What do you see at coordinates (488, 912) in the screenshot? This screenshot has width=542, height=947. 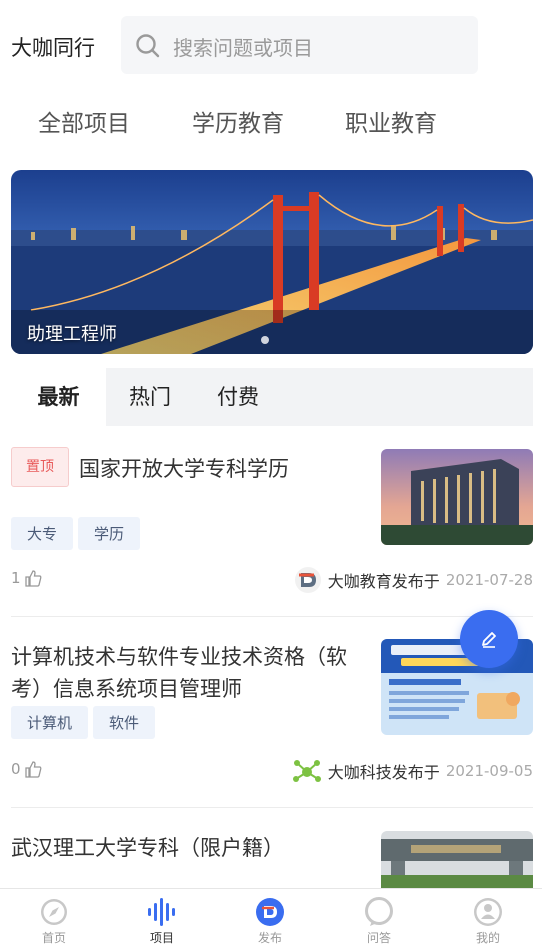 I see `user-profile-icon` at bounding box center [488, 912].